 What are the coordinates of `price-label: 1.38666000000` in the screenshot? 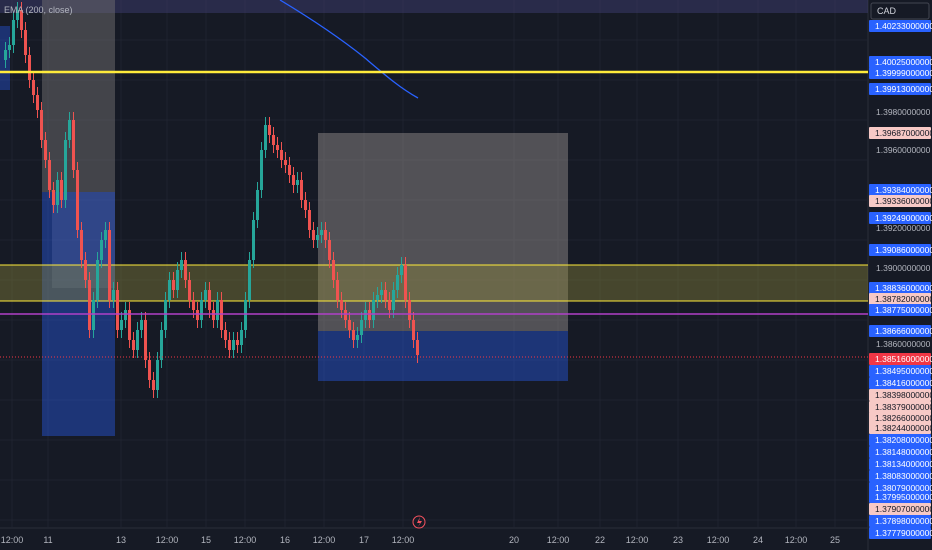 It's located at (900, 331).